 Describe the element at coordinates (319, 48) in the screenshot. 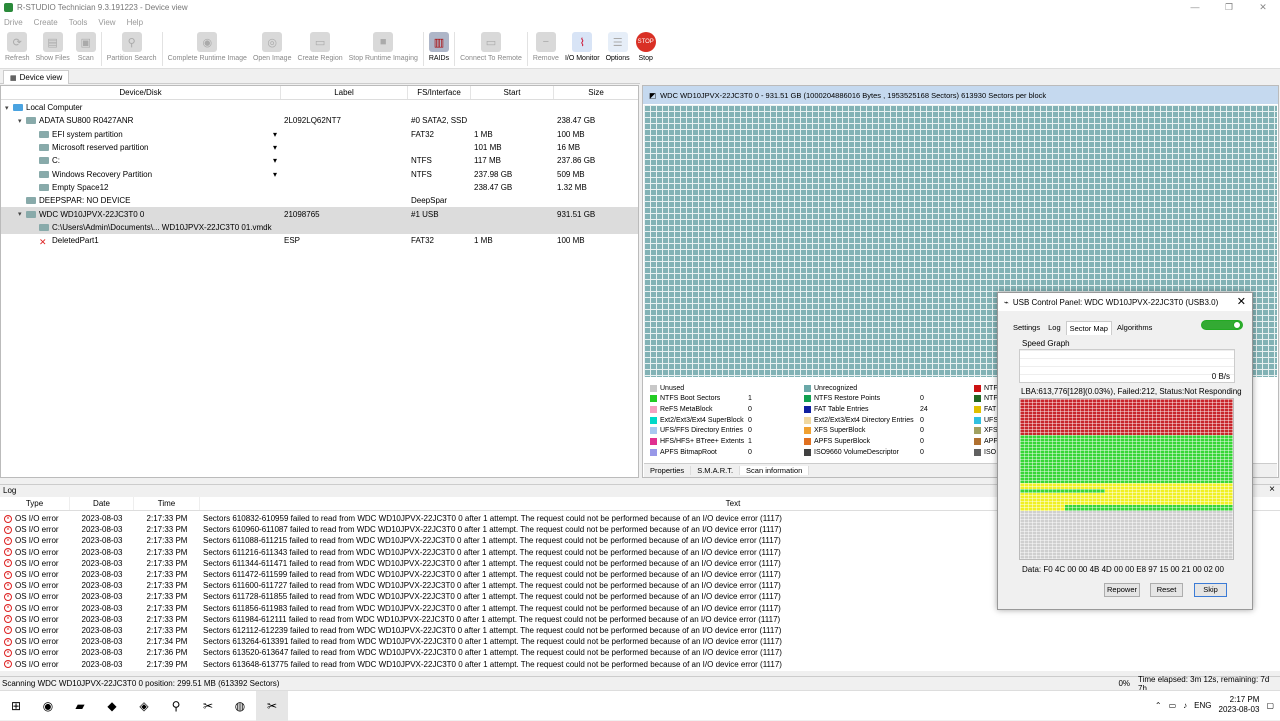

I see `create-region-button: ▭ Create Region` at that location.